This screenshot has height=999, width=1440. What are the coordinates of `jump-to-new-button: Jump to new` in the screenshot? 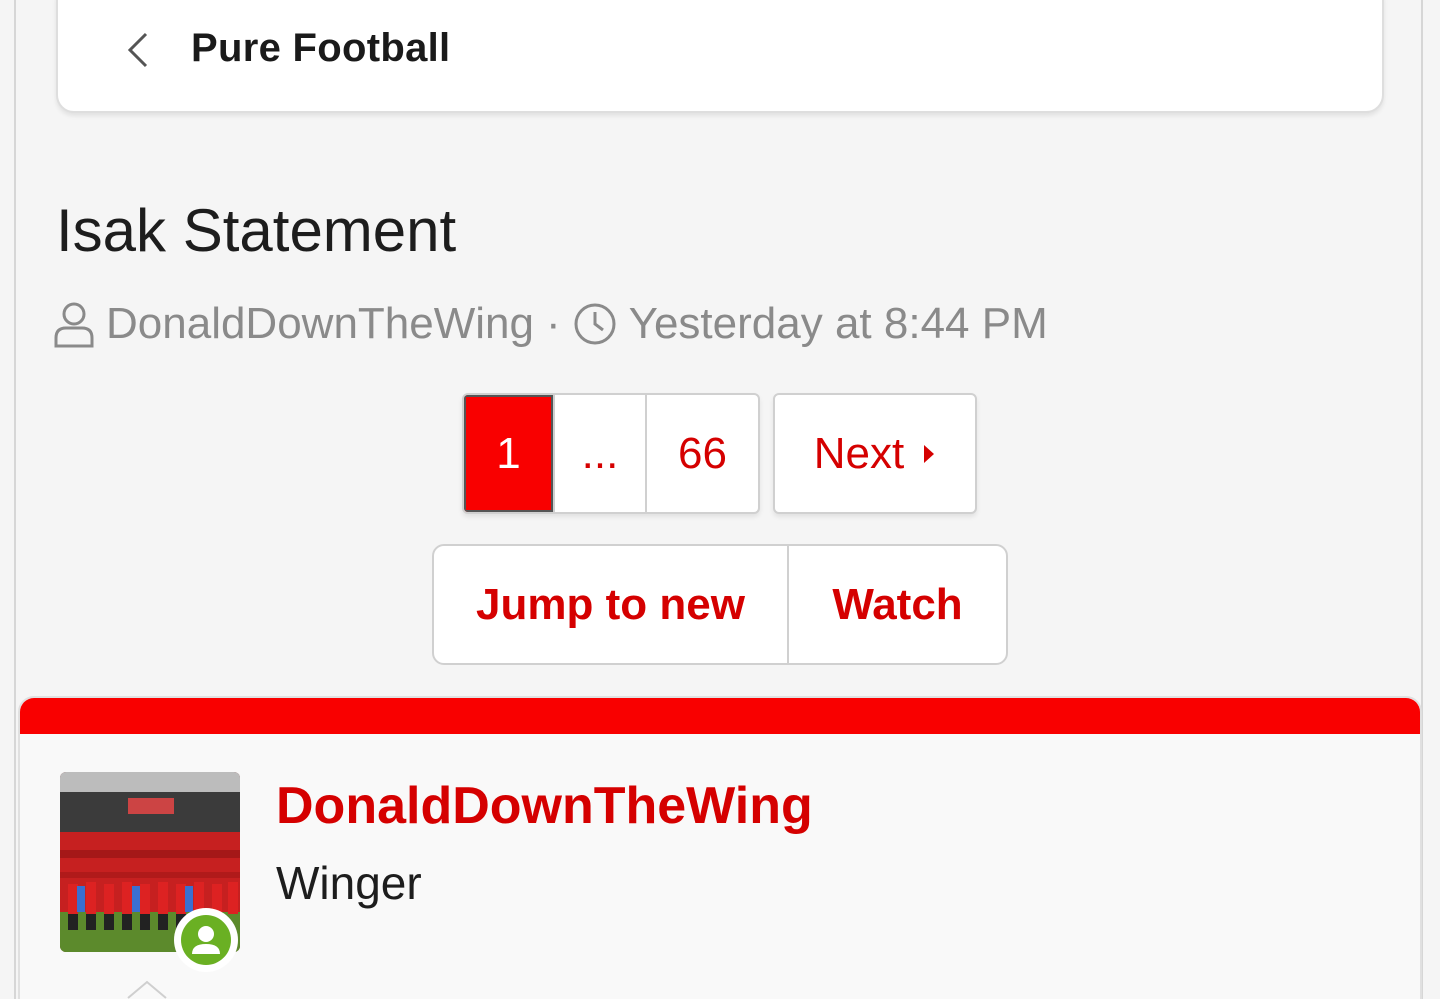 It's located at (610, 604).